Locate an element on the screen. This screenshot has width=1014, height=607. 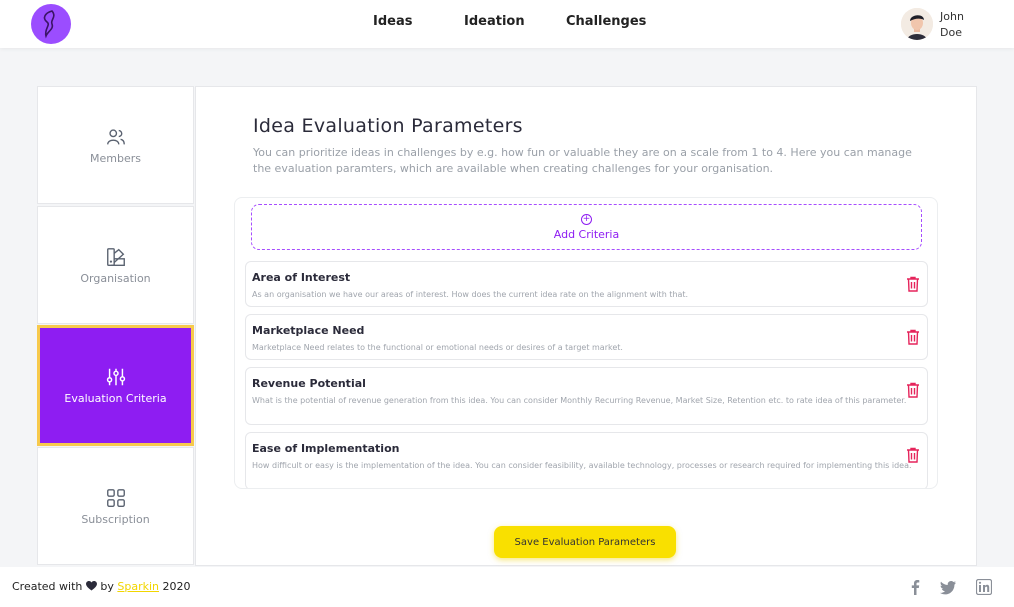
linkedin-icon is located at coordinates (984, 587).